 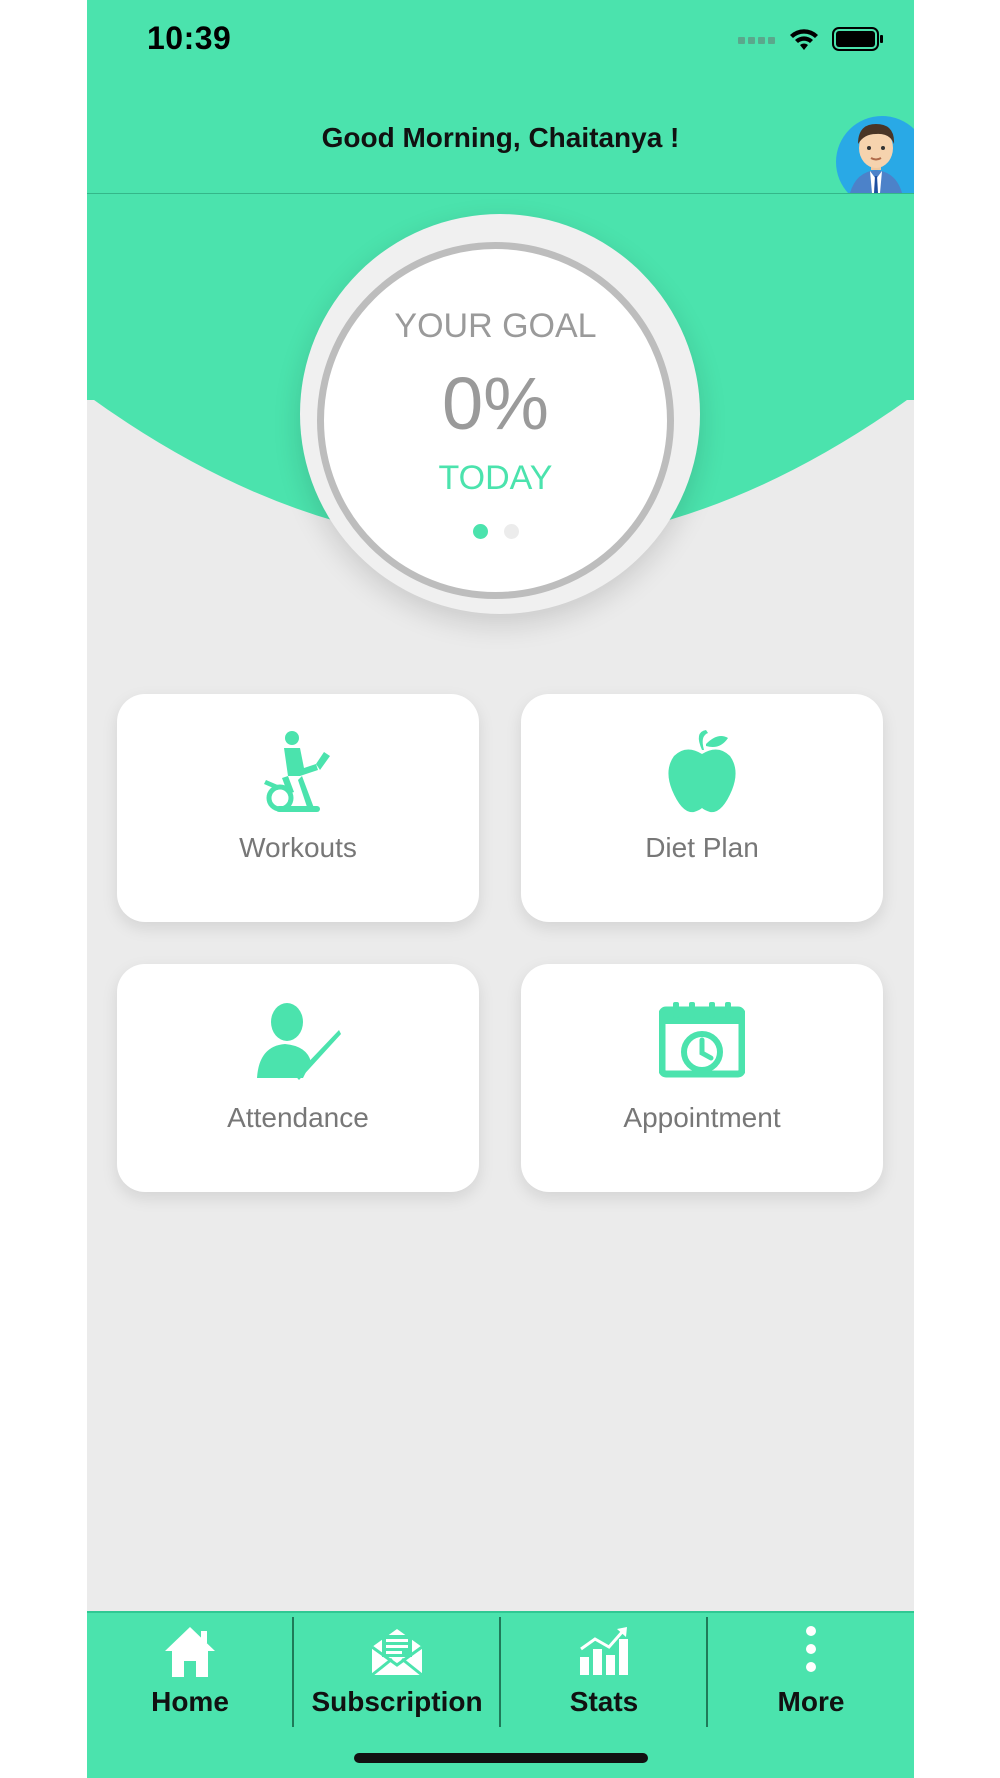 What do you see at coordinates (702, 771) in the screenshot?
I see `apple-icon` at bounding box center [702, 771].